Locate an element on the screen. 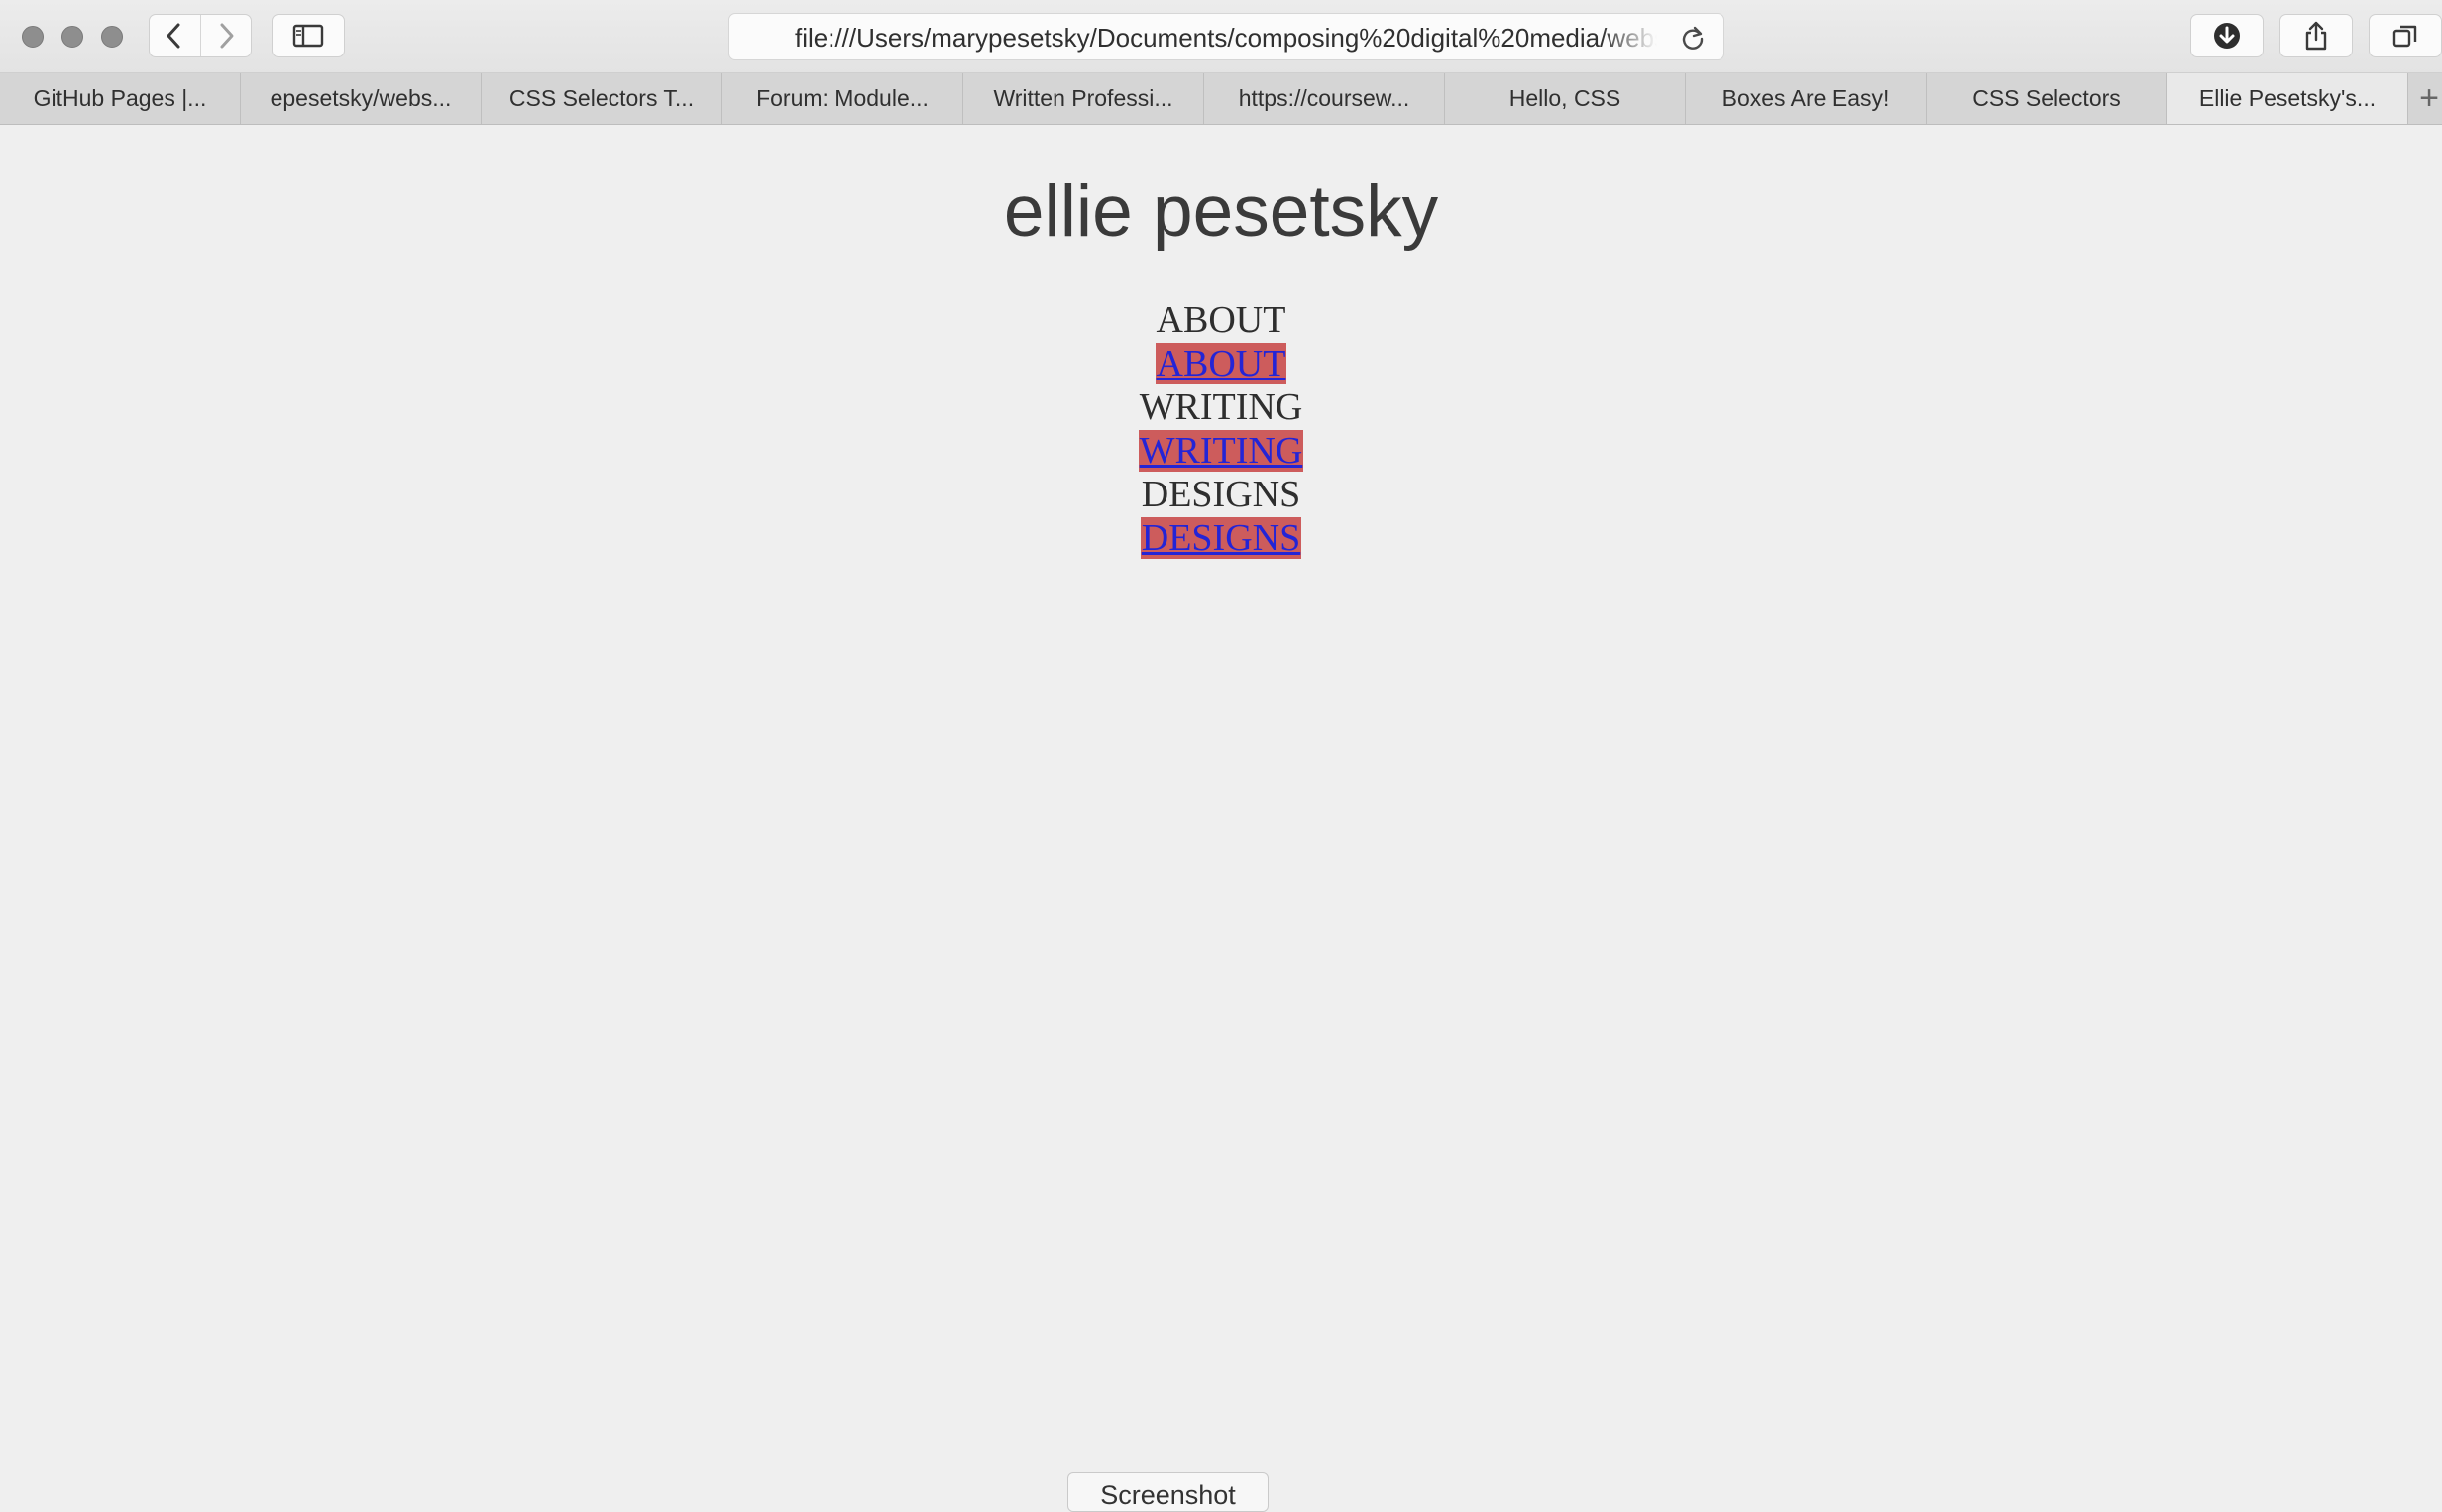 The width and height of the screenshot is (2442, 1512). forward-icon is located at coordinates (227, 36).